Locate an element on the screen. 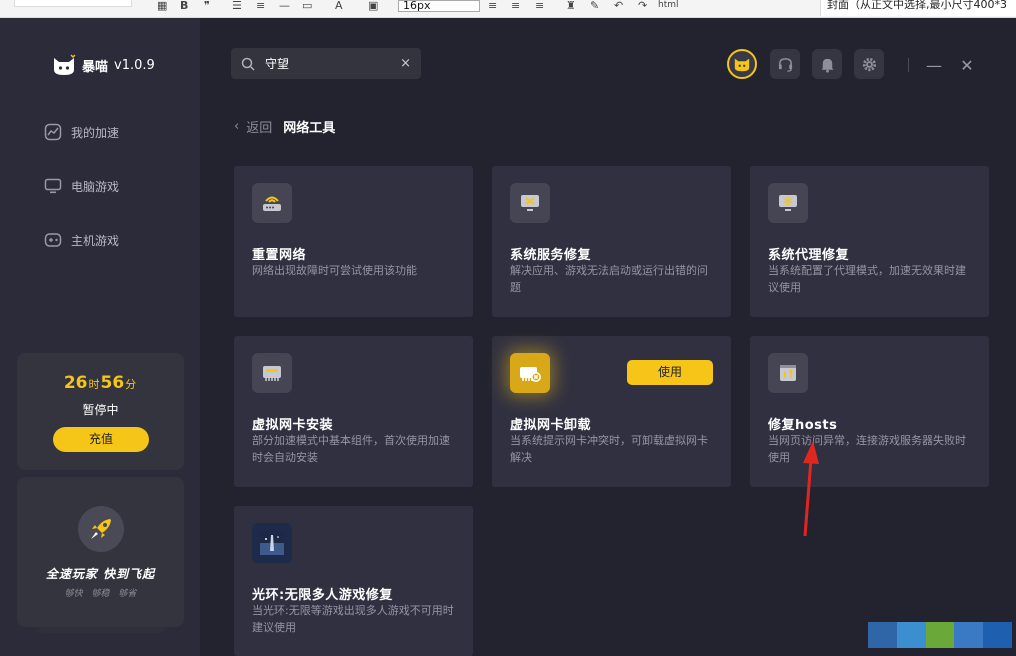 Image resolution: width=1016 pixels, height=656 pixels. brand-name: 暴喵 is located at coordinates (95, 67).